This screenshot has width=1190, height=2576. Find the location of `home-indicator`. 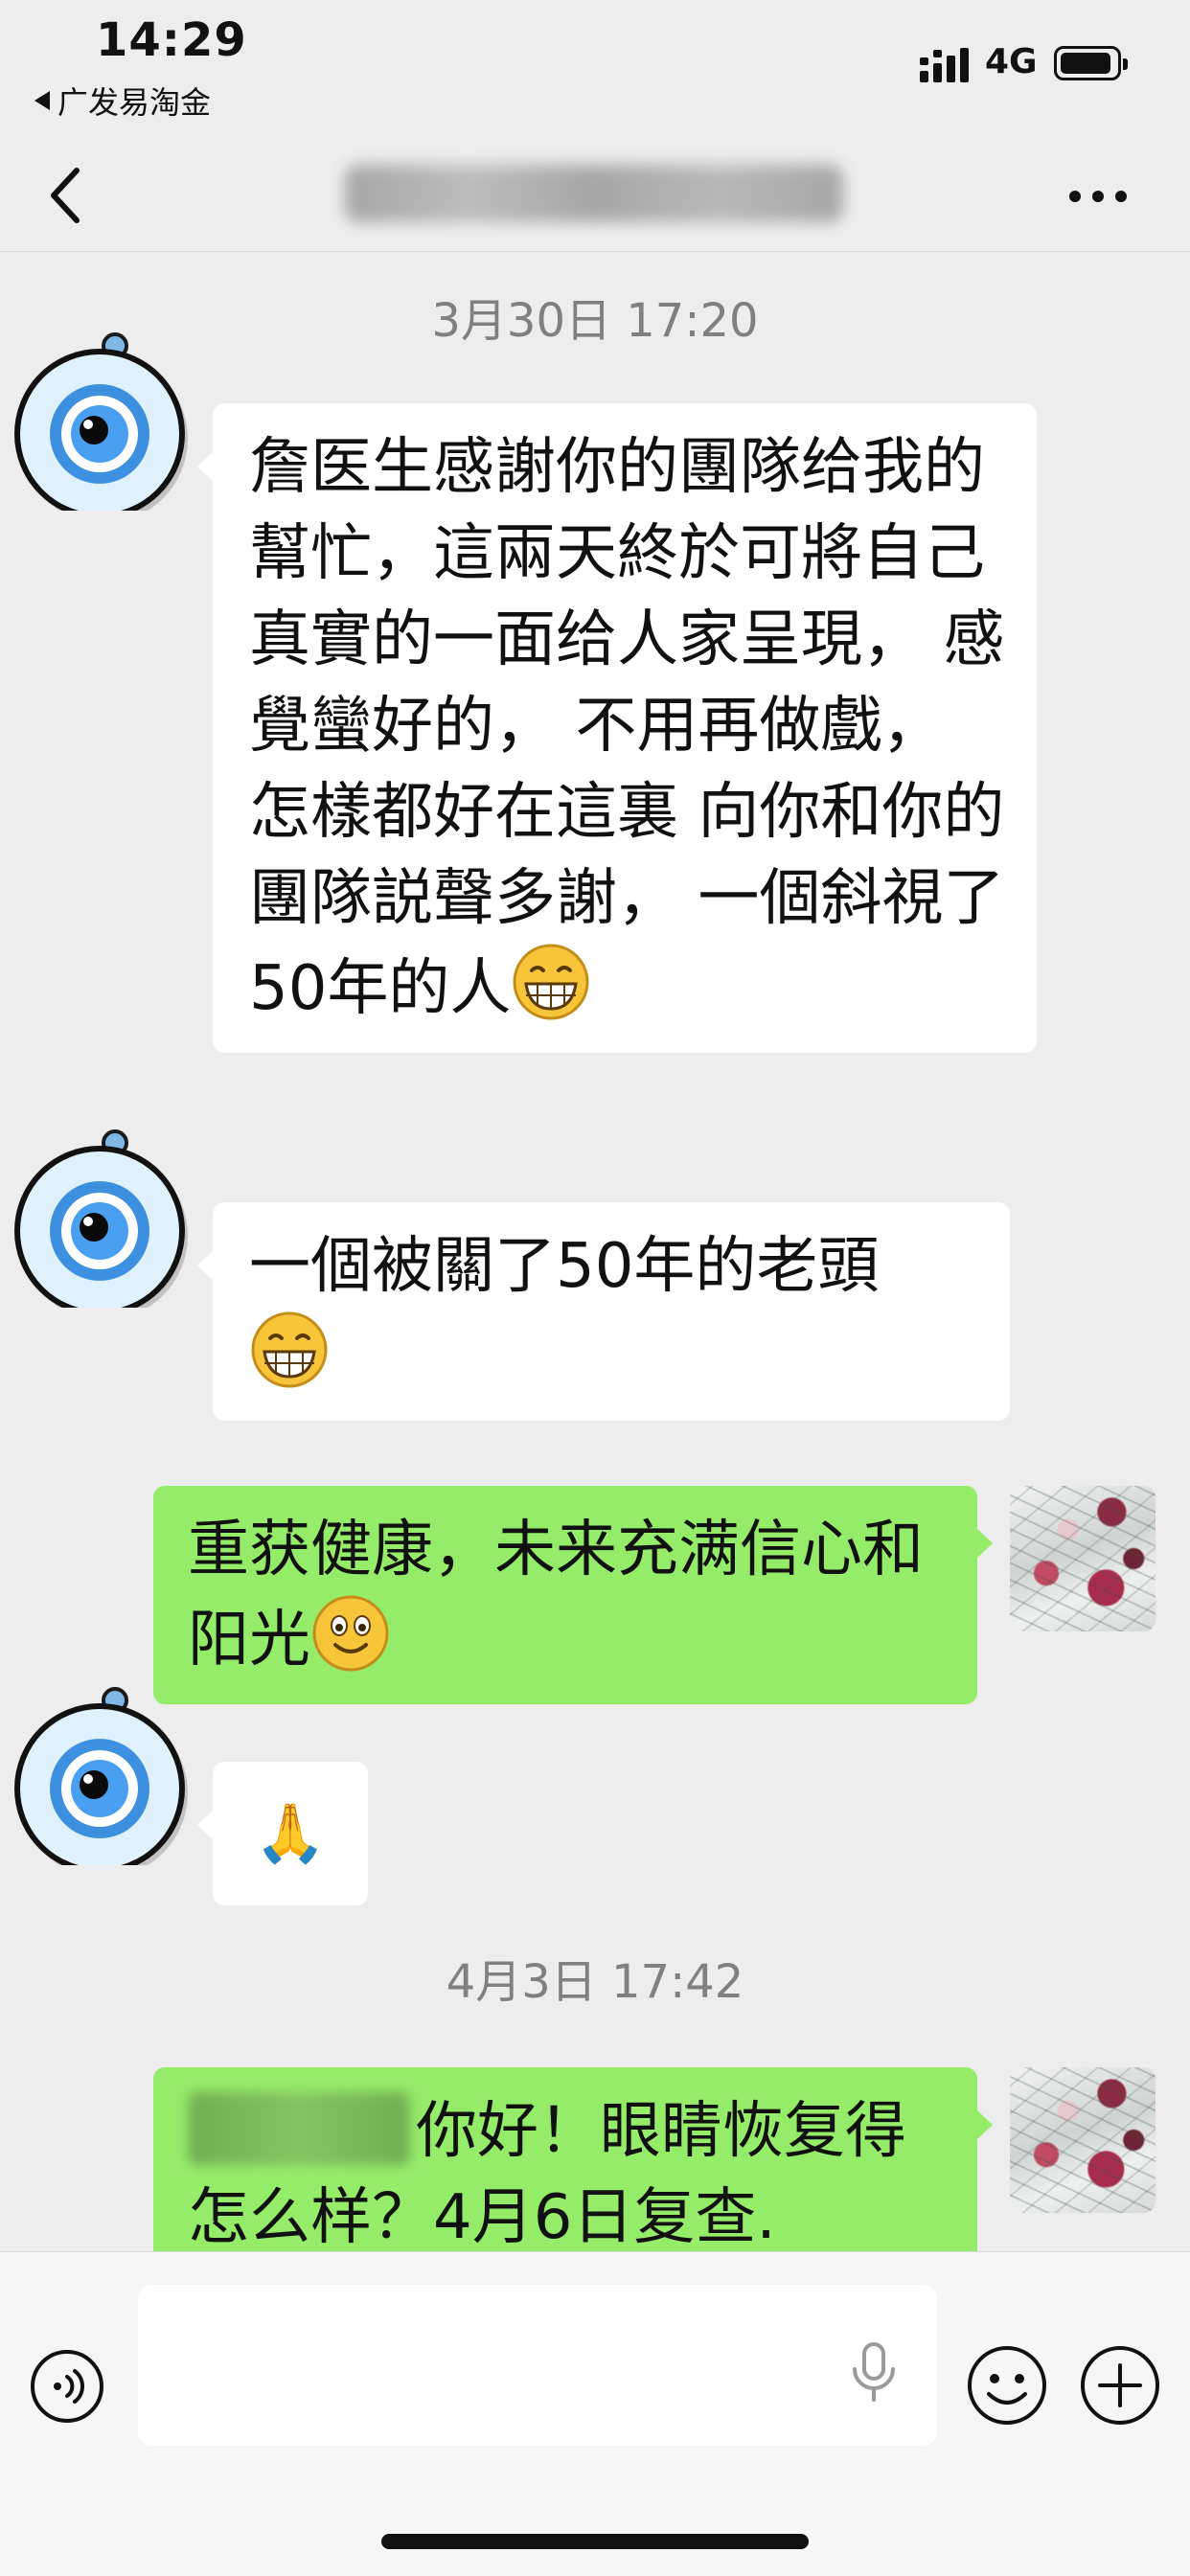

home-indicator is located at coordinates (595, 2541).